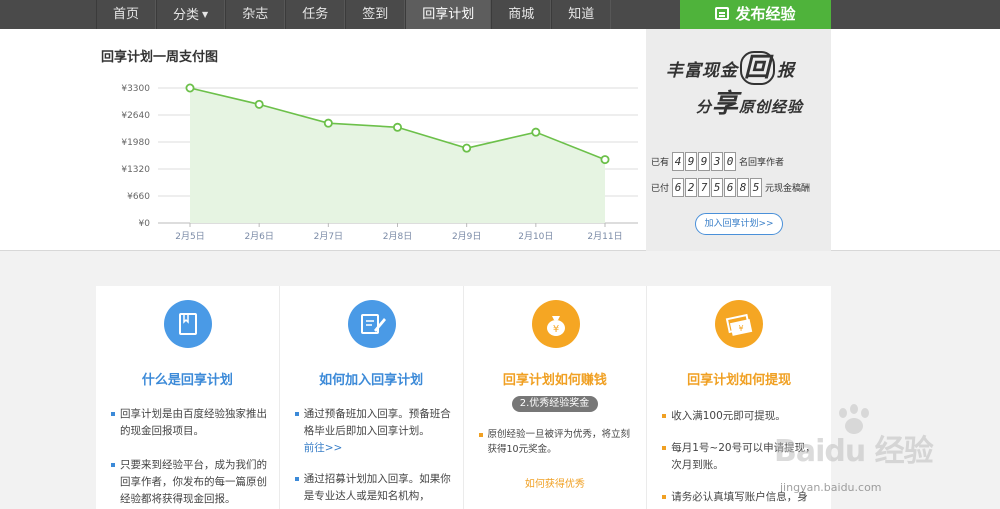  I want to click on nav-item-mall: 商城, so click(521, 14).